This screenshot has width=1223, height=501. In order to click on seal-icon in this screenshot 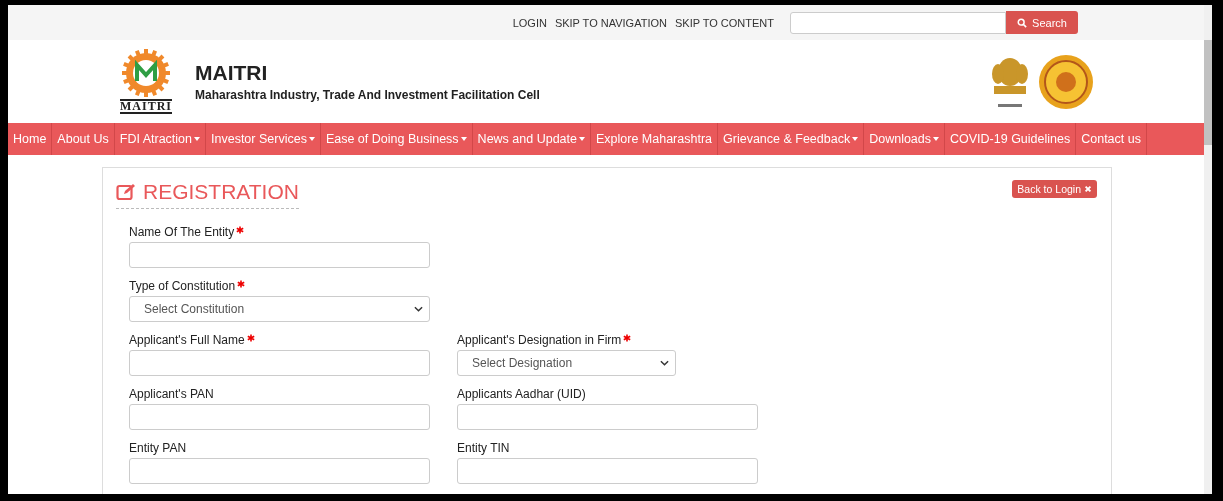, I will do `click(1066, 81)`.